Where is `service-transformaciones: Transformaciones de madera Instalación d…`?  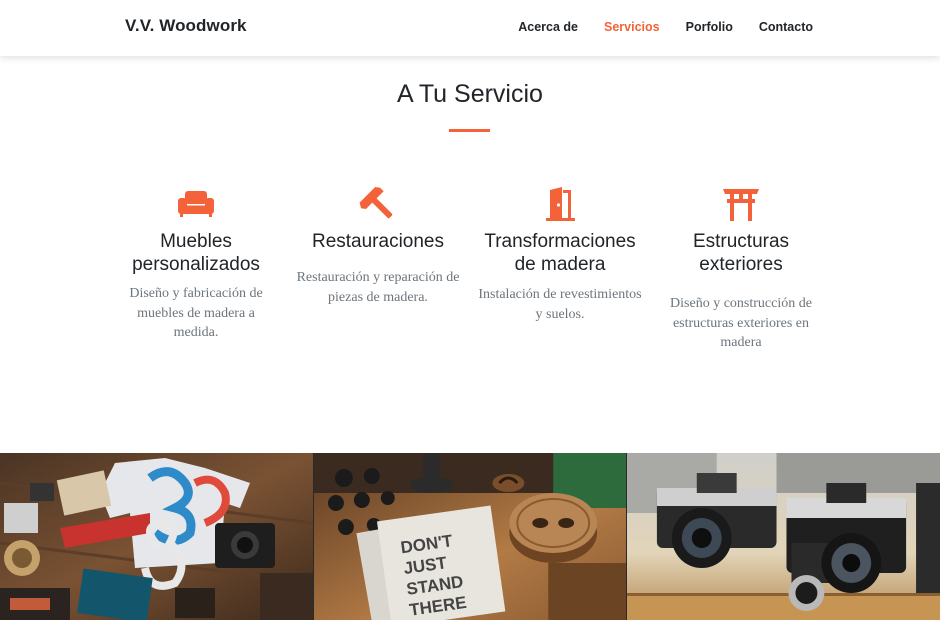
service-transformaciones: Transformaciones de madera Instalación d… is located at coordinates (560, 255).